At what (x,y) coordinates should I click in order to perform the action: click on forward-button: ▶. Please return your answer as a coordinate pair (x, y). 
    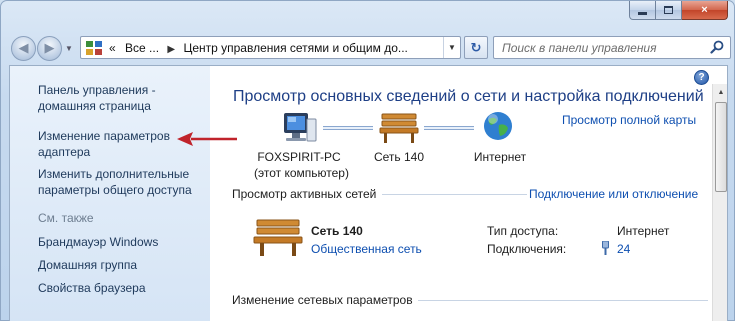
    Looking at the image, I should click on (49, 48).